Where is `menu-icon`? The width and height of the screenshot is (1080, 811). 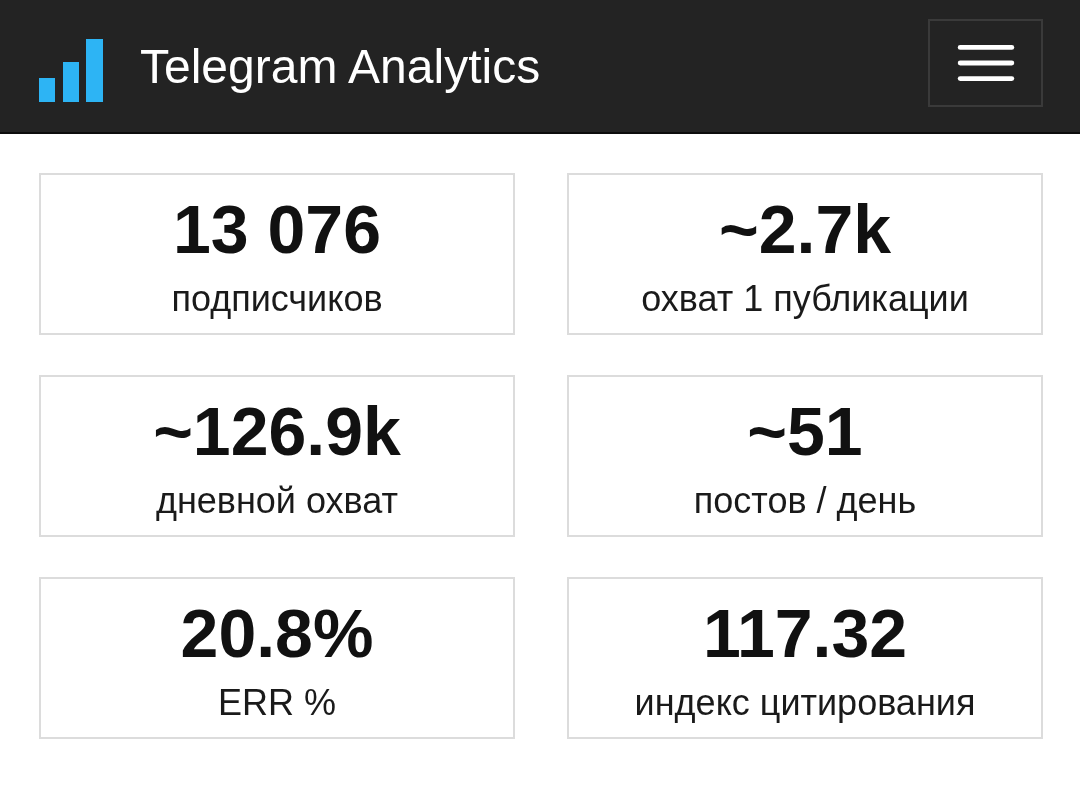
menu-icon is located at coordinates (985, 63).